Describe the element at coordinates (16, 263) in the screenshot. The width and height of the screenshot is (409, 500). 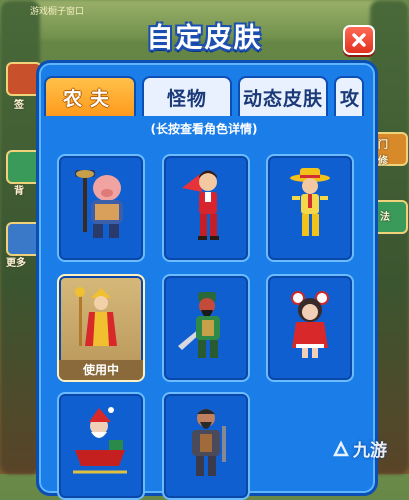
I see `background-side-label: 更多` at that location.